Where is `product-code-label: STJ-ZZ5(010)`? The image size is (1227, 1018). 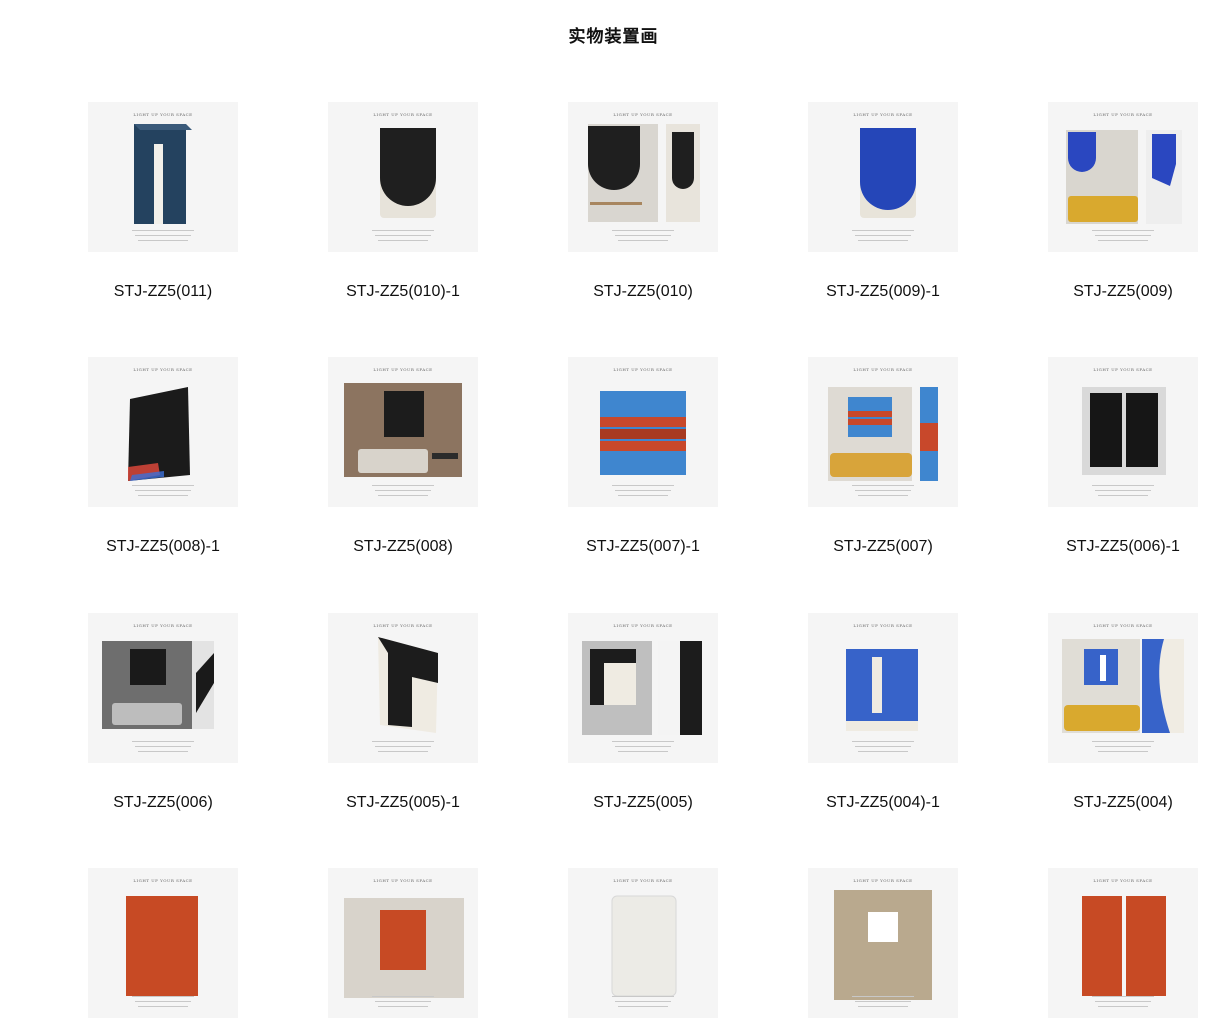 product-code-label: STJ-ZZ5(010) is located at coordinates (643, 292).